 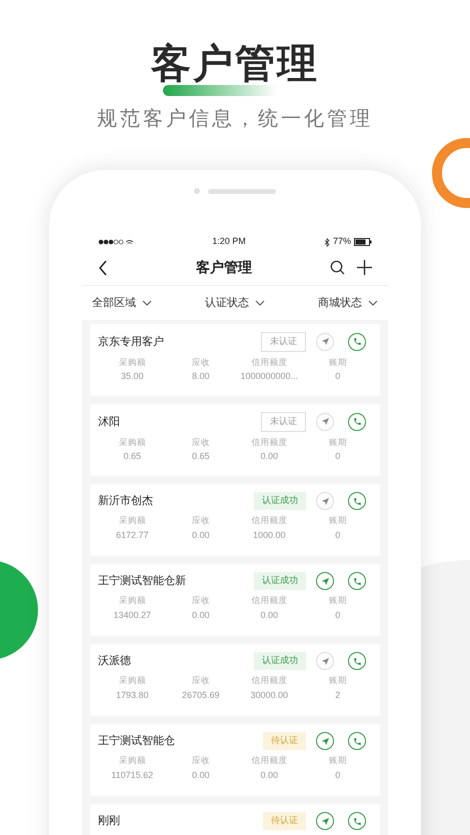 I want to click on bluetooth-icon, so click(x=327, y=242).